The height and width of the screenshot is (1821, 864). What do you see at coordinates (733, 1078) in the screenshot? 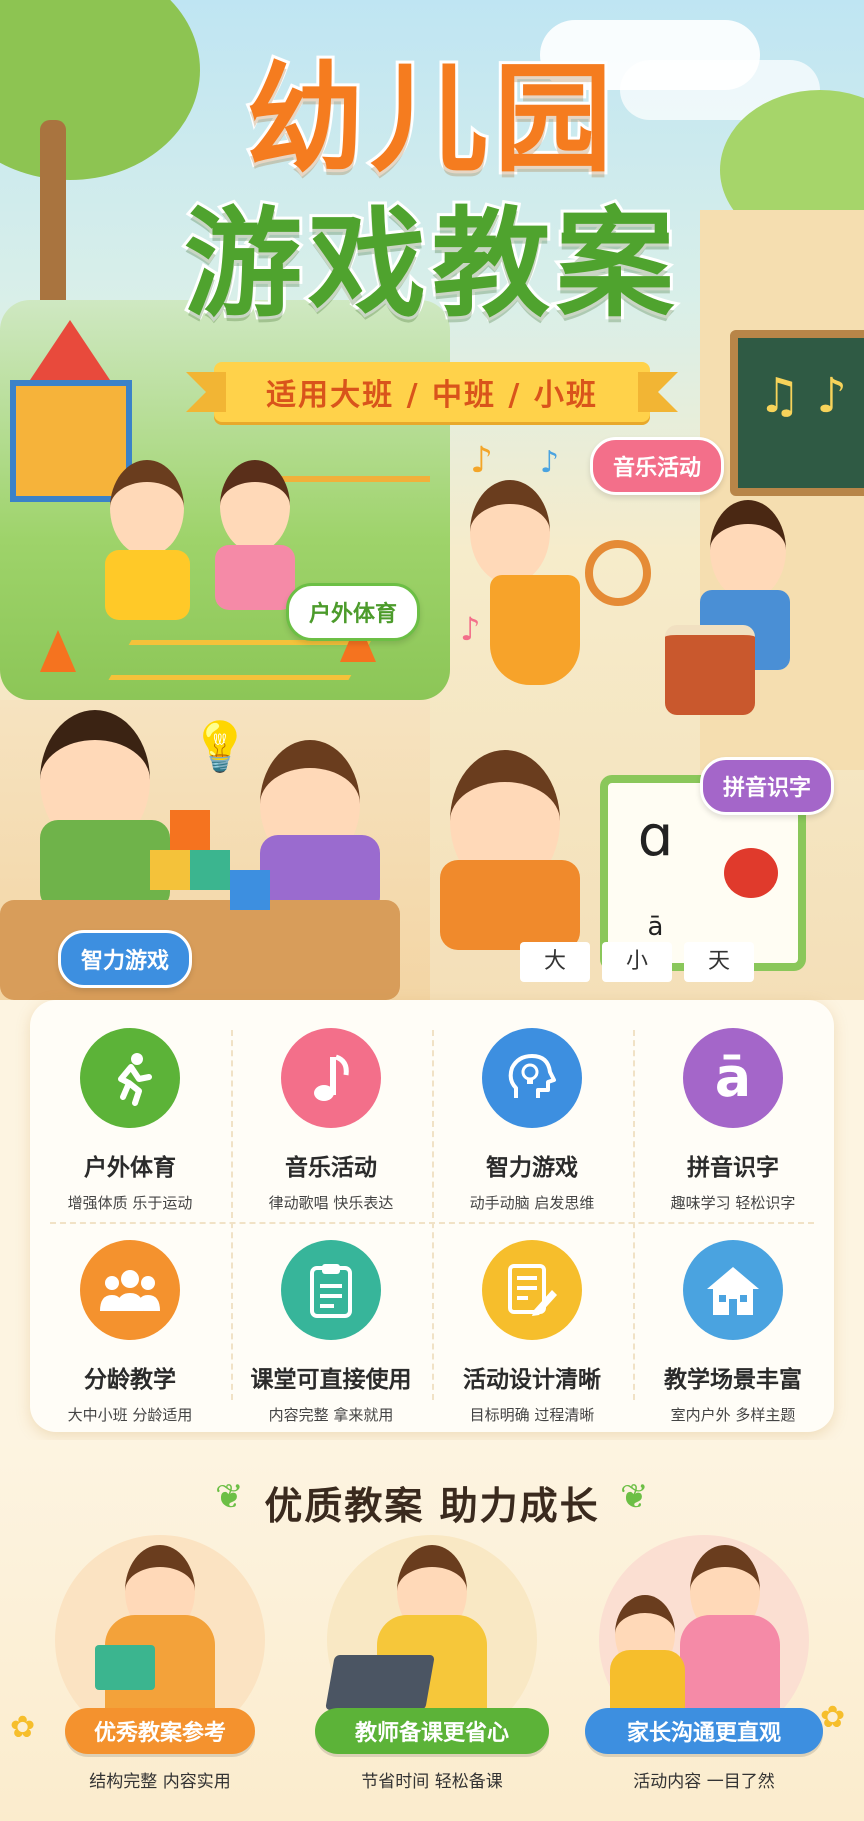
I see `pinyin-a-icon: ā` at bounding box center [733, 1078].